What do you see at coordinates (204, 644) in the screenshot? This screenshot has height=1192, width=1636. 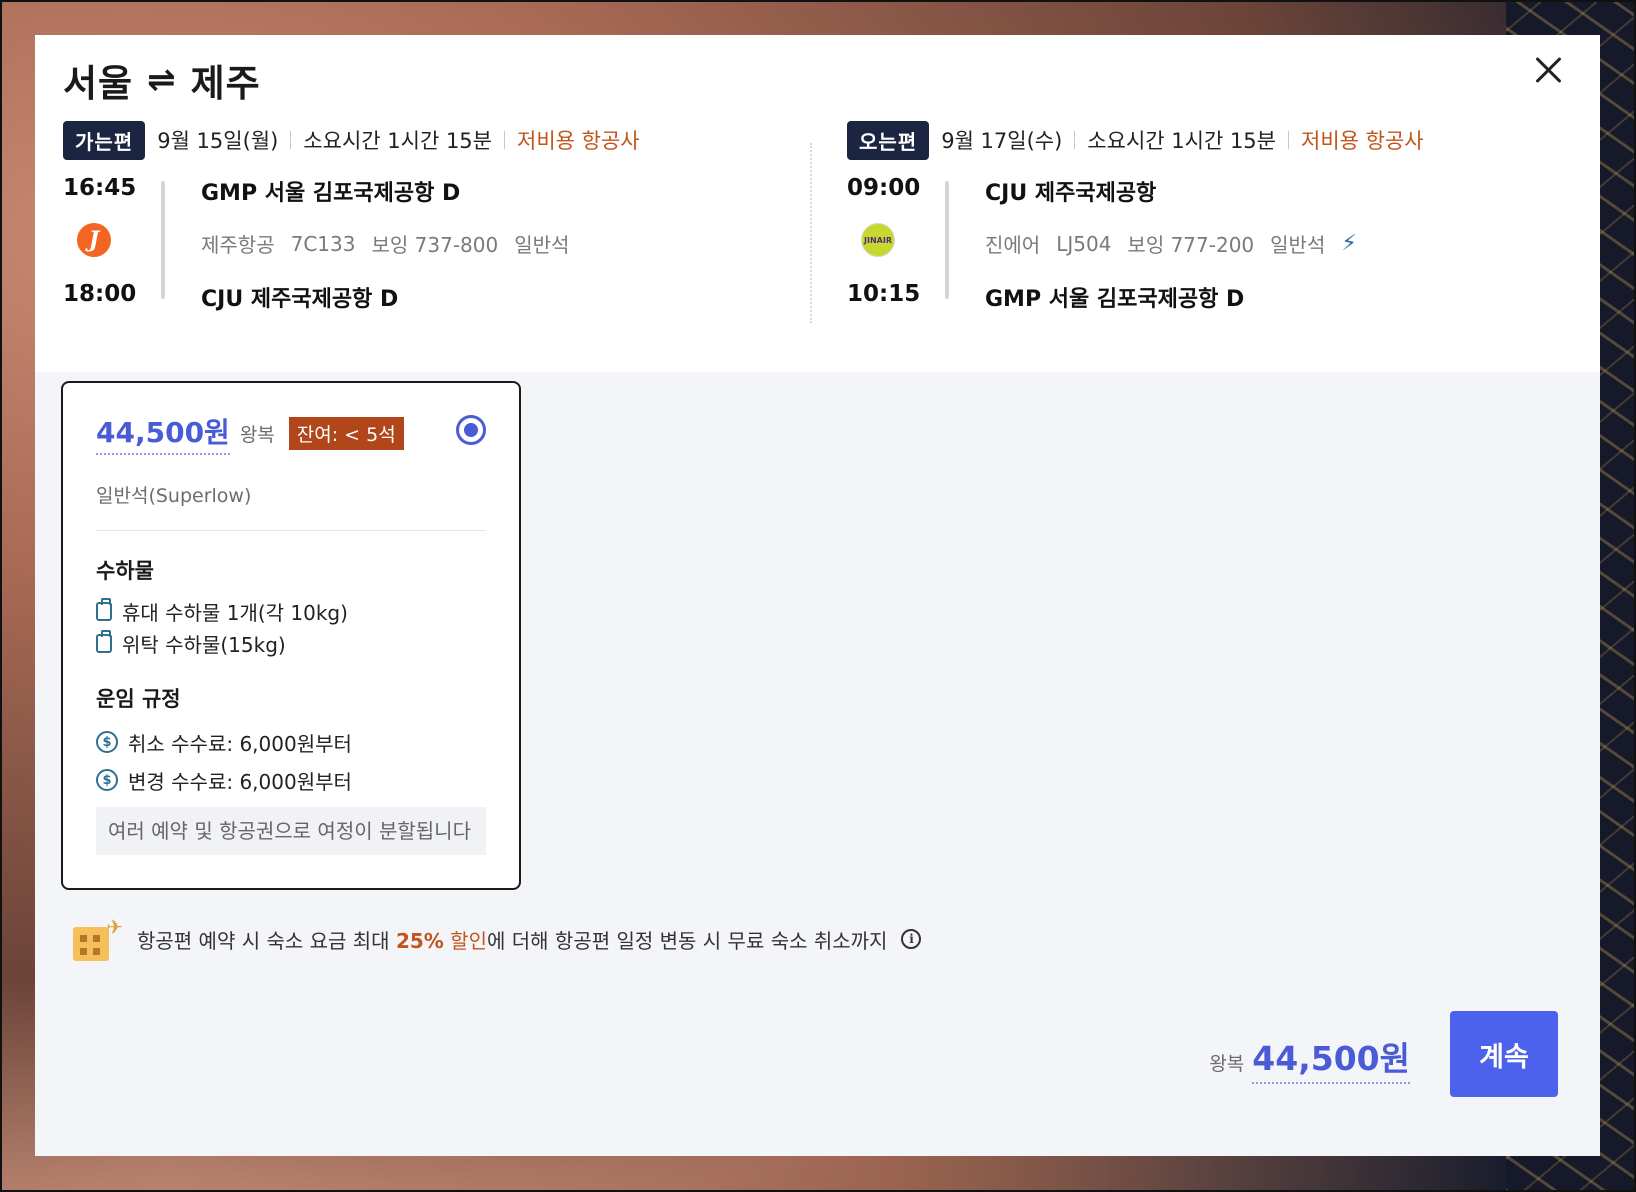 I see `checked-text: 위탁 수하물(15kg)` at bounding box center [204, 644].